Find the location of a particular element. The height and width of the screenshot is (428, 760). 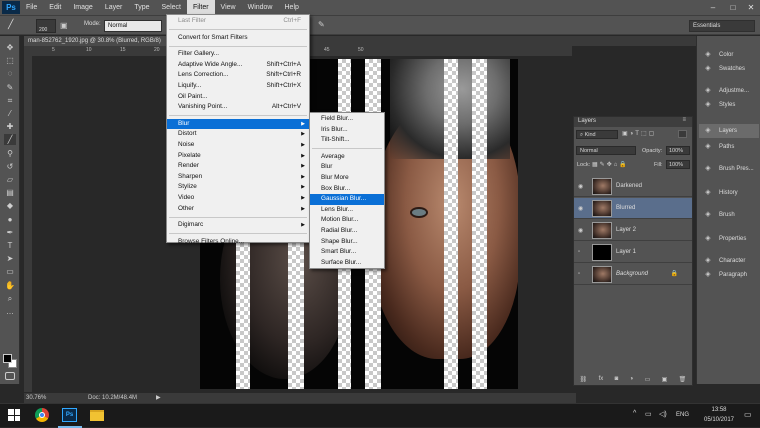

clock-time: 13:58 is located at coordinates (719, 410).